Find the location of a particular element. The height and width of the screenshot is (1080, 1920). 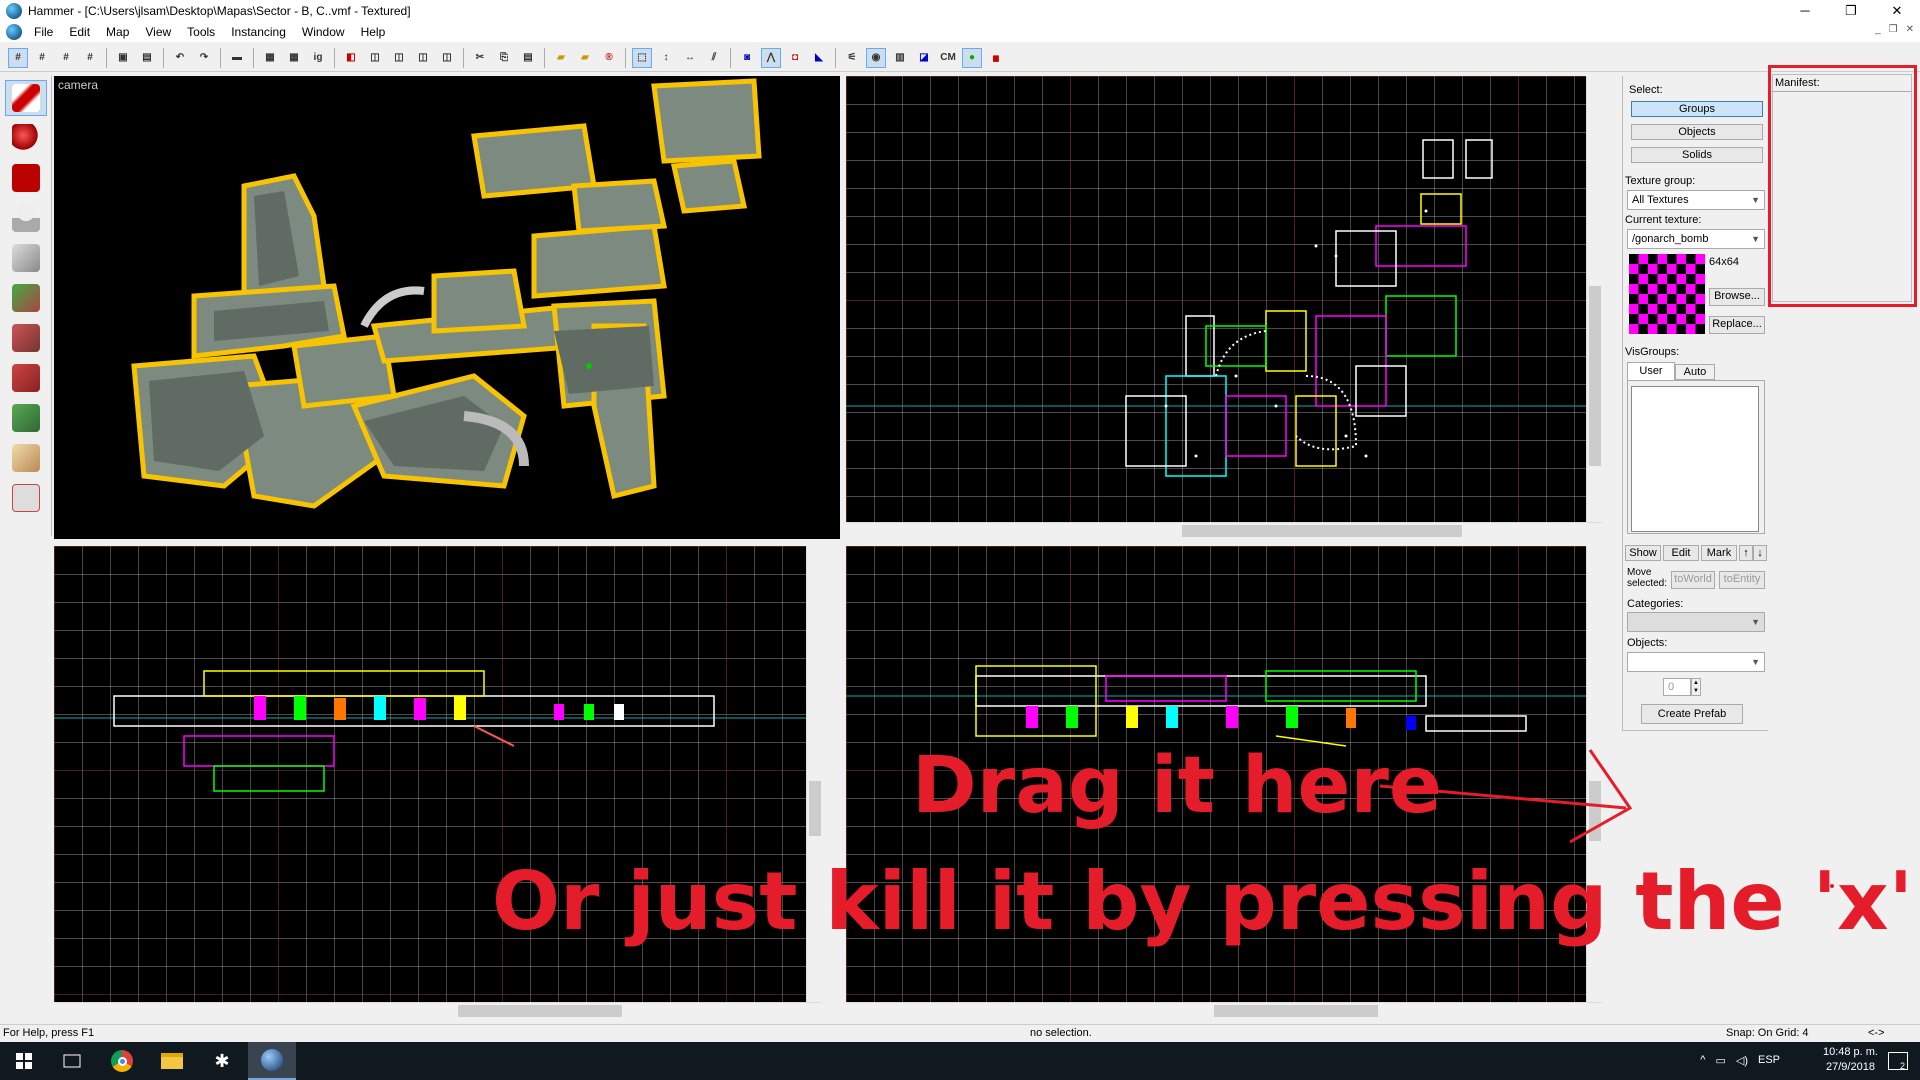

texture-application-tool is located at coordinates (26, 298).